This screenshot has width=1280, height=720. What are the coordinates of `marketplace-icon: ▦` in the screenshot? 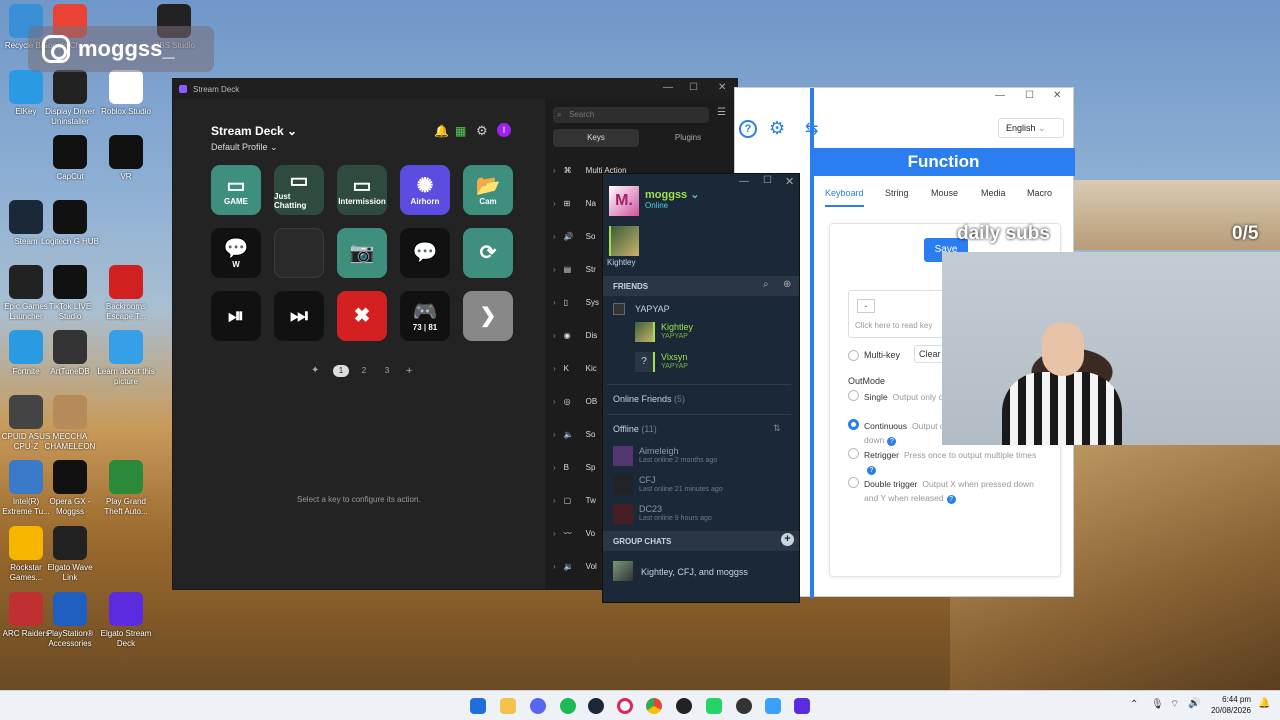 It's located at (460, 131).